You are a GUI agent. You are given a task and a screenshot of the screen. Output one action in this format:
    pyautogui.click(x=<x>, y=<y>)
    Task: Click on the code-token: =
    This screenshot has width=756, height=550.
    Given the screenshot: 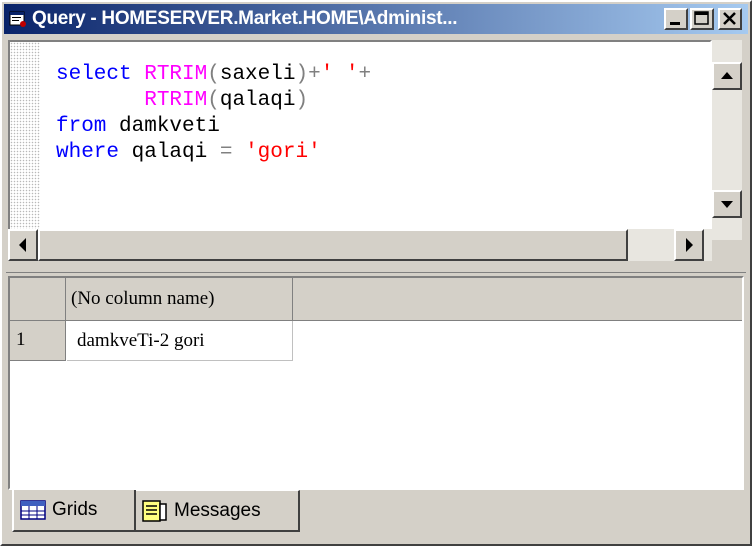 What is the action you would take?
    pyautogui.click(x=232, y=152)
    